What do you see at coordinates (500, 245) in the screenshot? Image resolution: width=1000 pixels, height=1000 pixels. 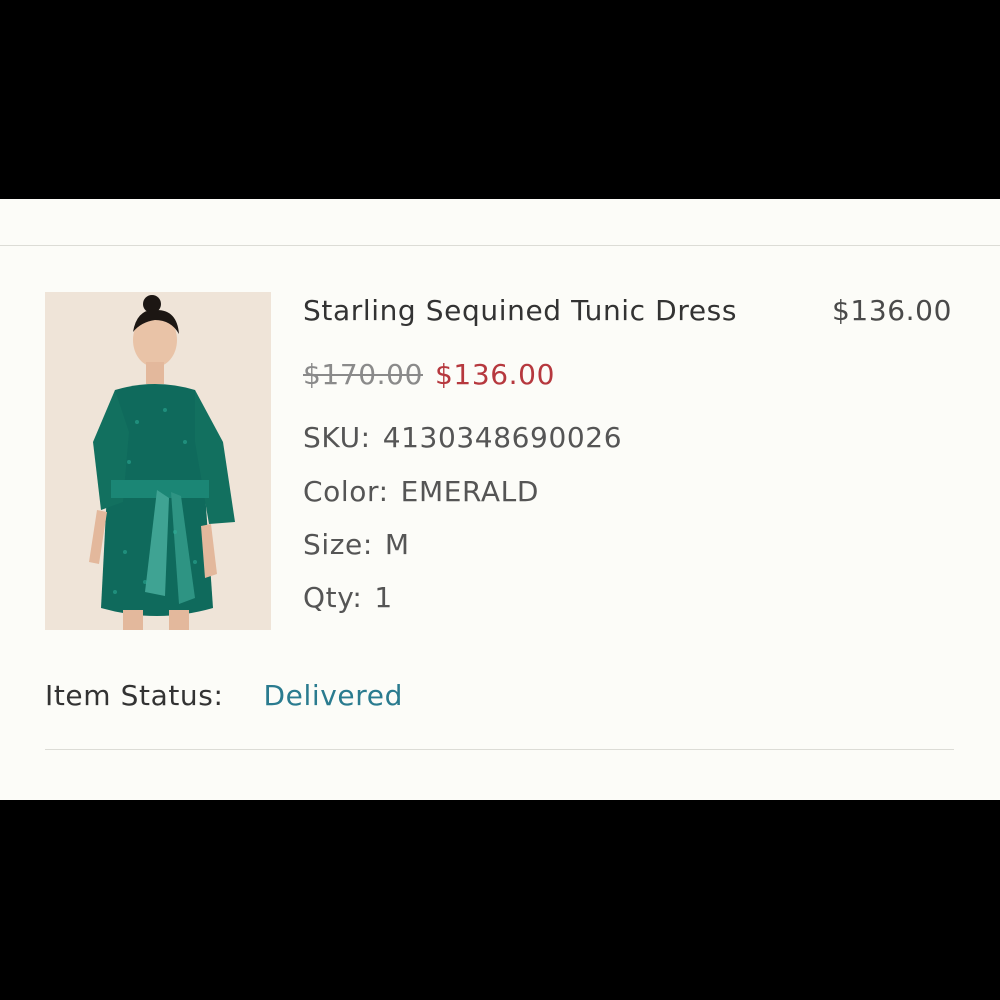 I see `top-divider` at bounding box center [500, 245].